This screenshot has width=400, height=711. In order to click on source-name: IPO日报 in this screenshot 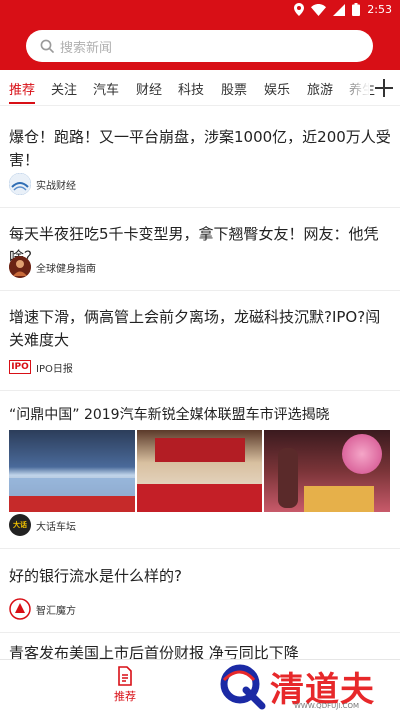, I will do `click(54, 369)`.